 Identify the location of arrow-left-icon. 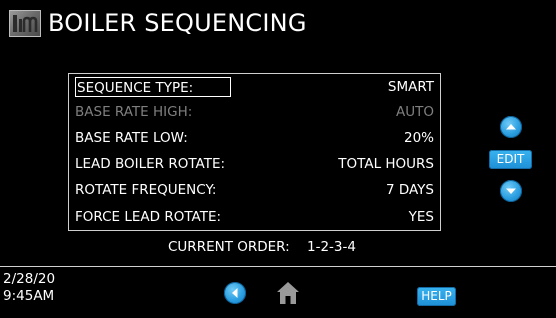
(235, 293).